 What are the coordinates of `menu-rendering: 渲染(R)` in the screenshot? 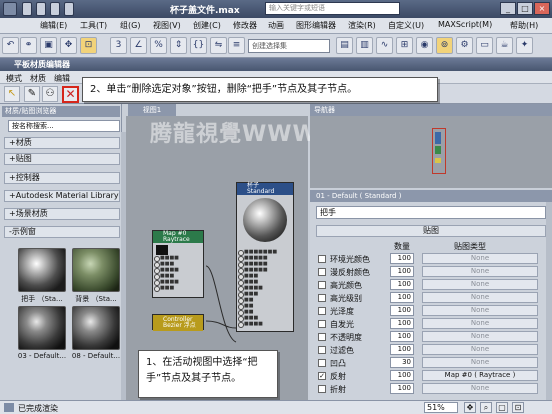 It's located at (362, 25).